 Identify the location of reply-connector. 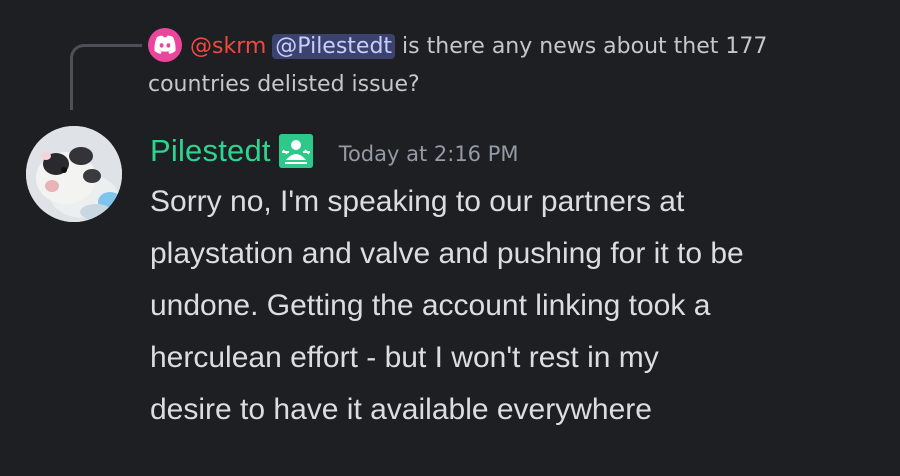
(106, 77).